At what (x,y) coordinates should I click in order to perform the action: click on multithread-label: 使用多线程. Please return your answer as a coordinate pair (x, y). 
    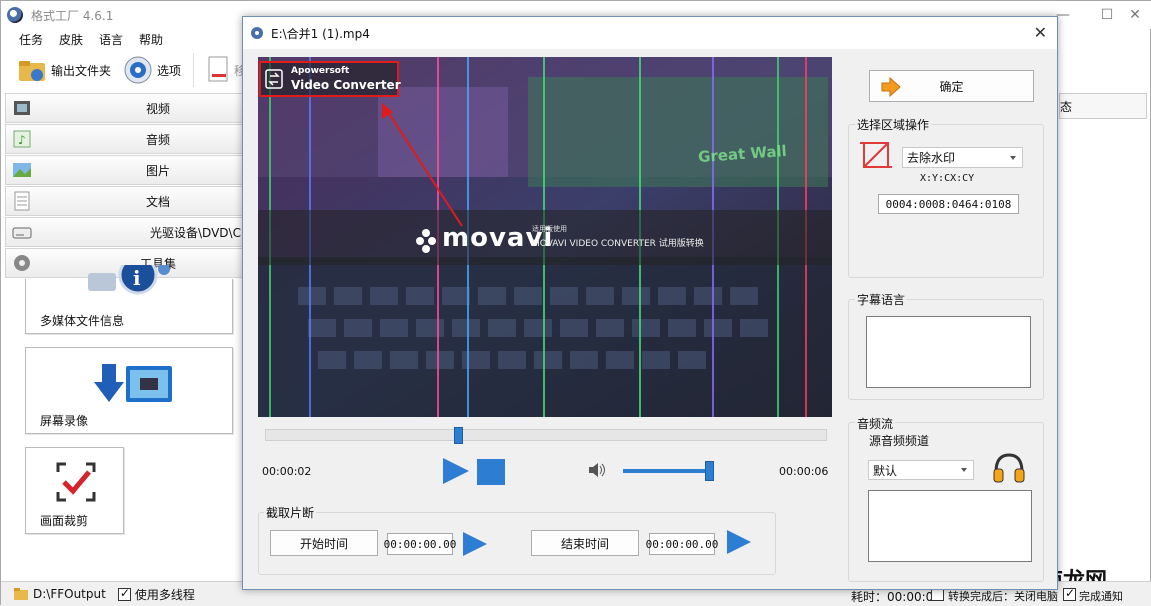
    Looking at the image, I should click on (164, 594).